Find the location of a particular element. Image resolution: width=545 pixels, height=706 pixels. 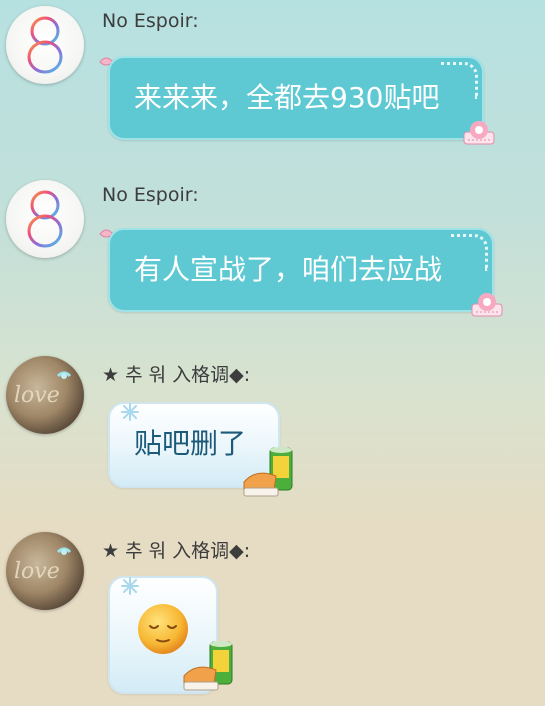

chat-bubble: 来来来，全都去930贴吧 is located at coordinates (296, 98).